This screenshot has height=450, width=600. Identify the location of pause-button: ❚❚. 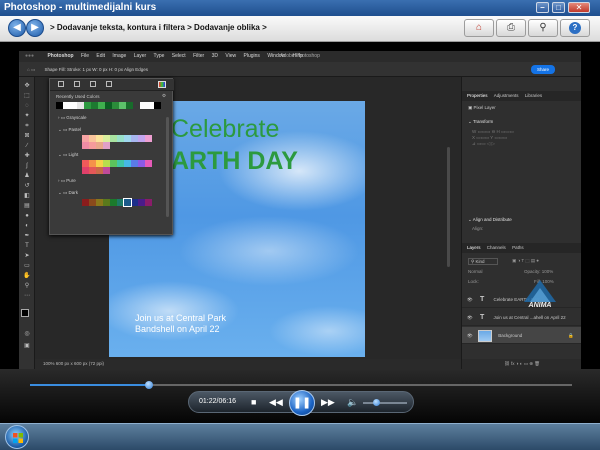
(302, 403).